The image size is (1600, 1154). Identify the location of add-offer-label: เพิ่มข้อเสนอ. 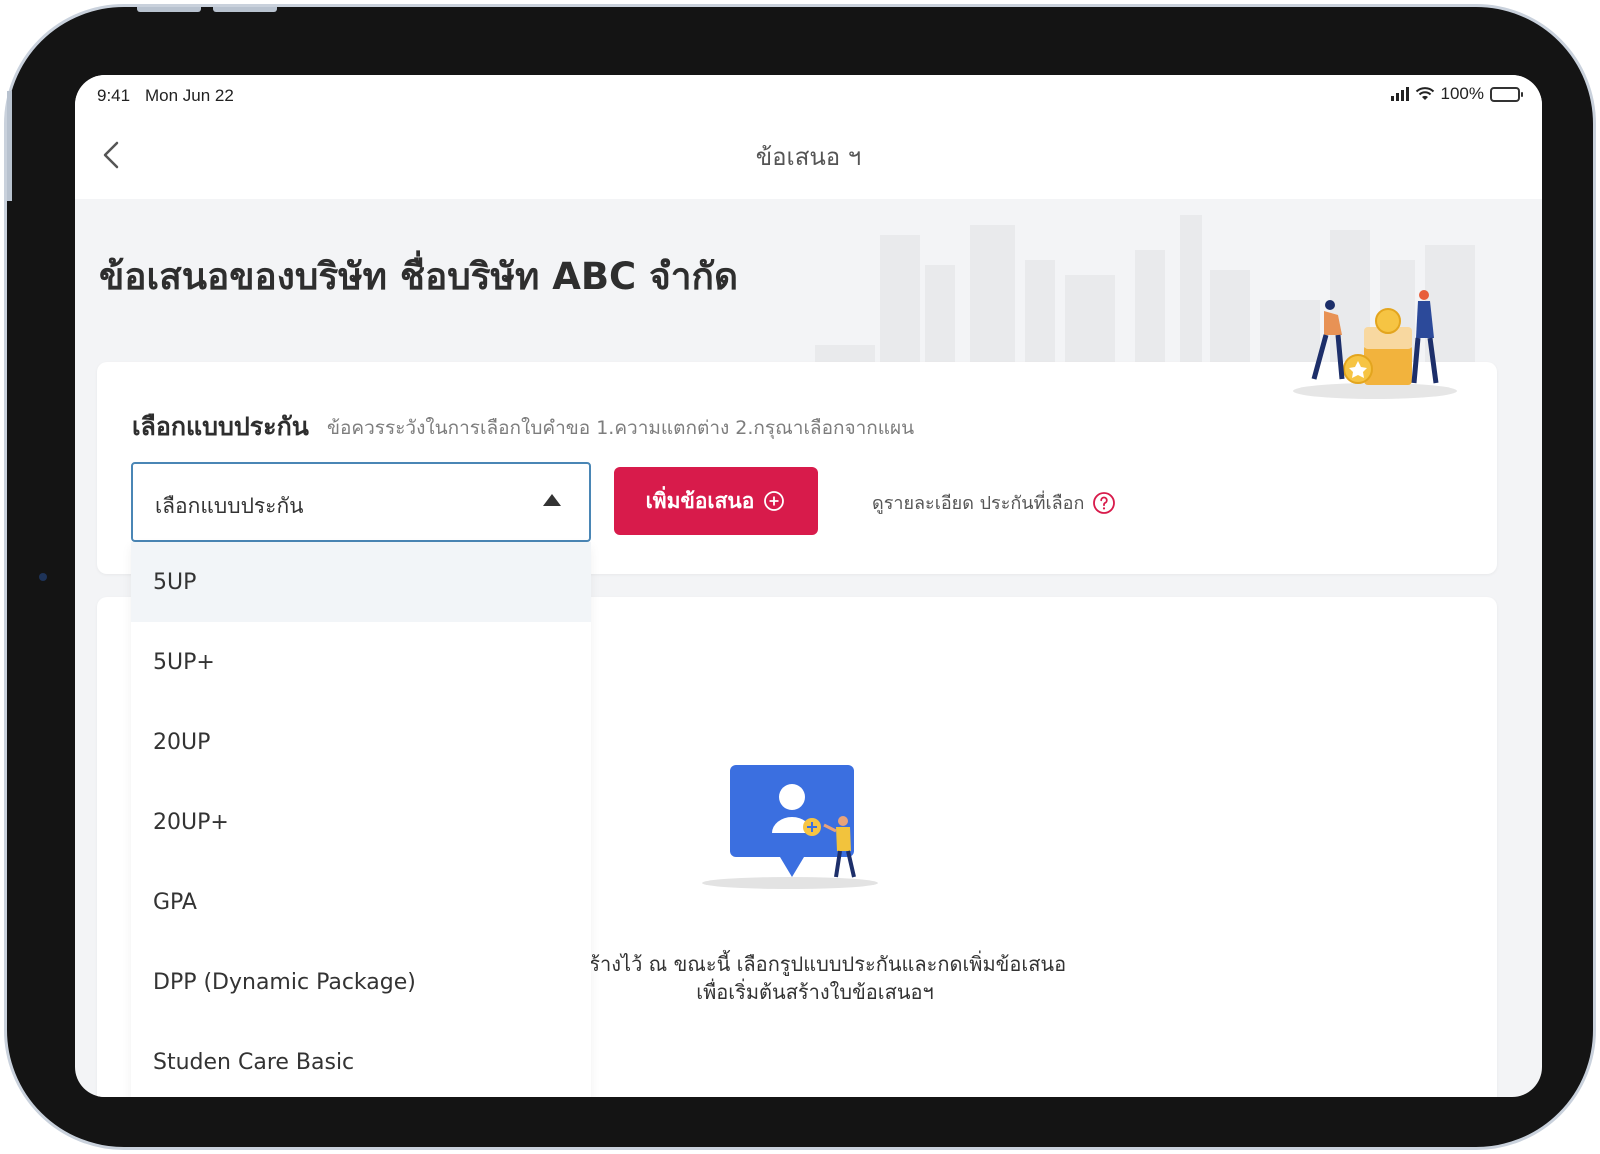
(700, 500).